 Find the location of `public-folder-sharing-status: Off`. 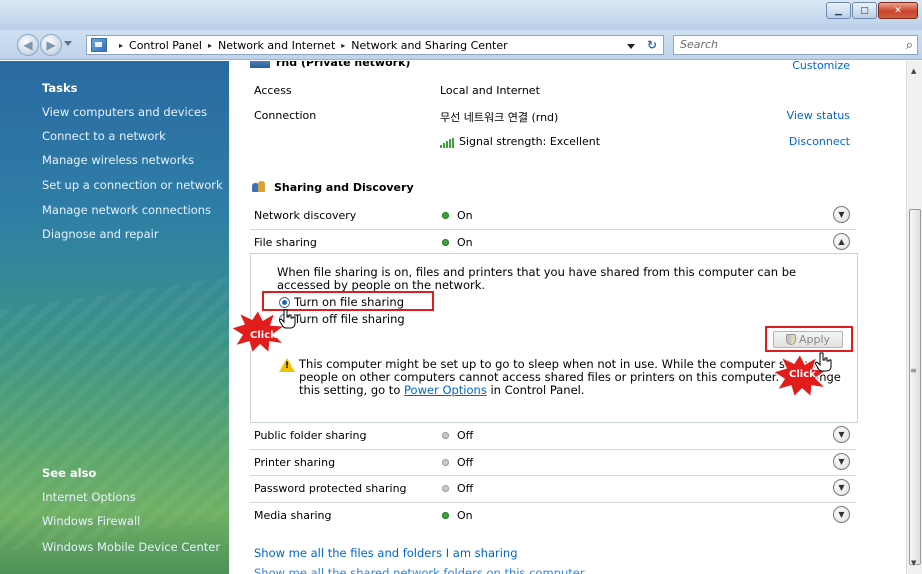

public-folder-sharing-status: Off is located at coordinates (457, 435).